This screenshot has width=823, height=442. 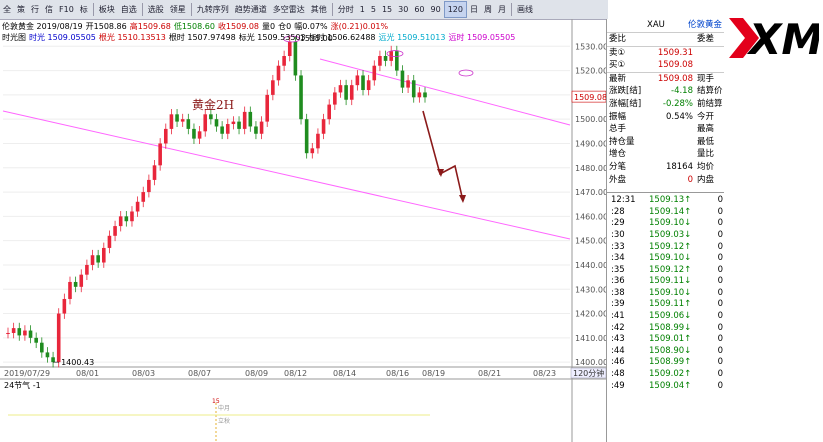 What do you see at coordinates (445, 92) in the screenshot?
I see `channel-upper-line` at bounding box center [445, 92].